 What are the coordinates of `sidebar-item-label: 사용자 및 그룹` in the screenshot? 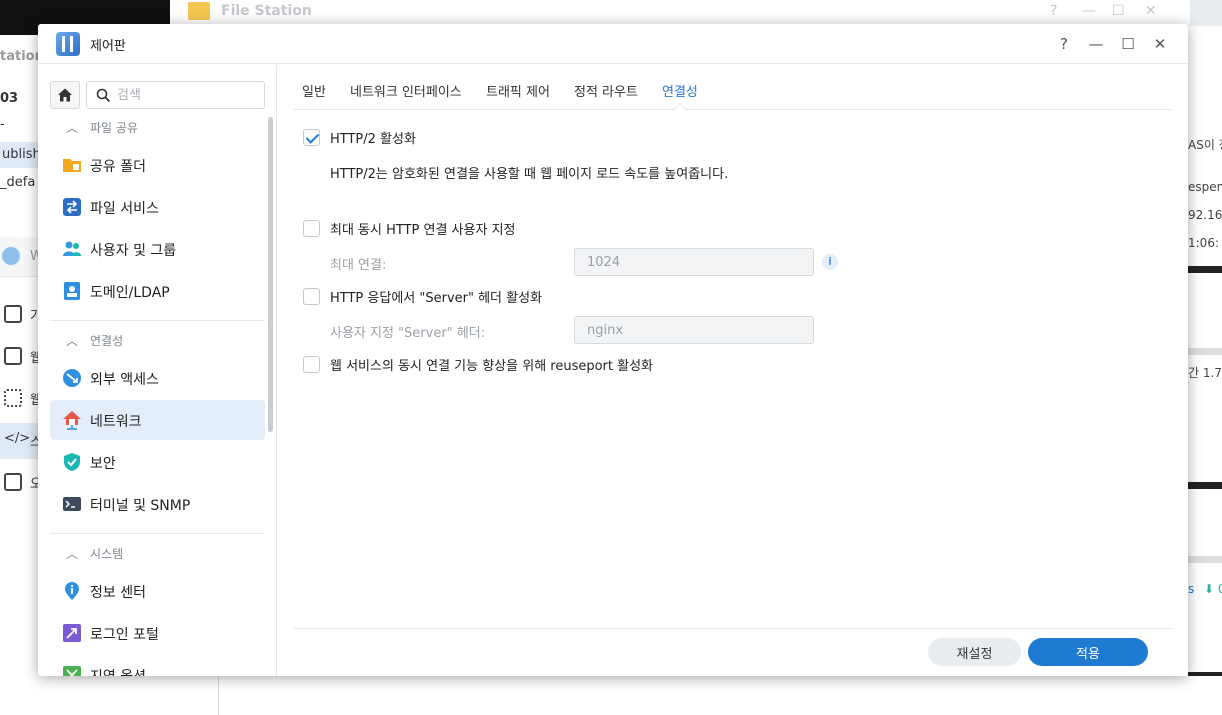 It's located at (133, 251).